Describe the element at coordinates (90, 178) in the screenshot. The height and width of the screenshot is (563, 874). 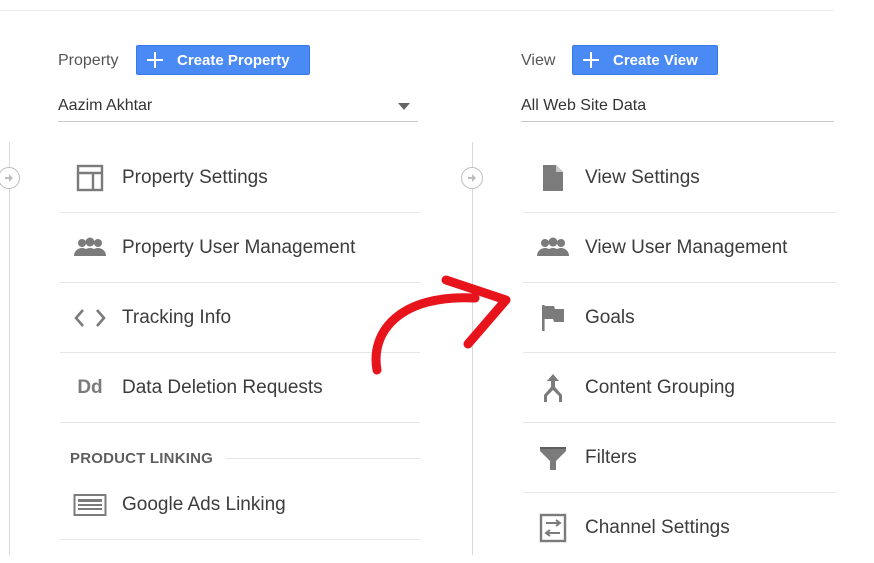
I see `layout-icon` at that location.